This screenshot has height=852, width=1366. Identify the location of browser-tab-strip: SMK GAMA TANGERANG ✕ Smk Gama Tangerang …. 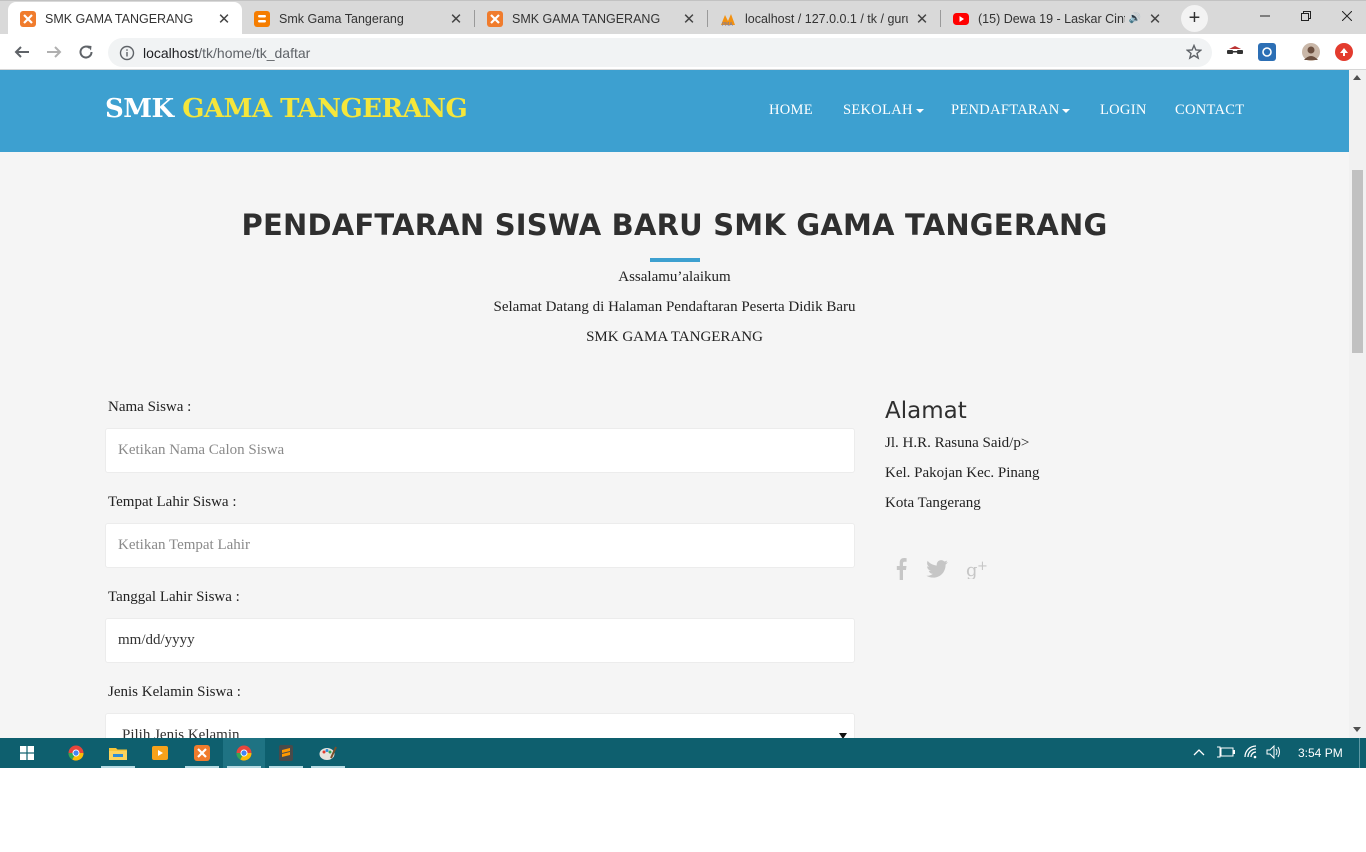
(683, 17).